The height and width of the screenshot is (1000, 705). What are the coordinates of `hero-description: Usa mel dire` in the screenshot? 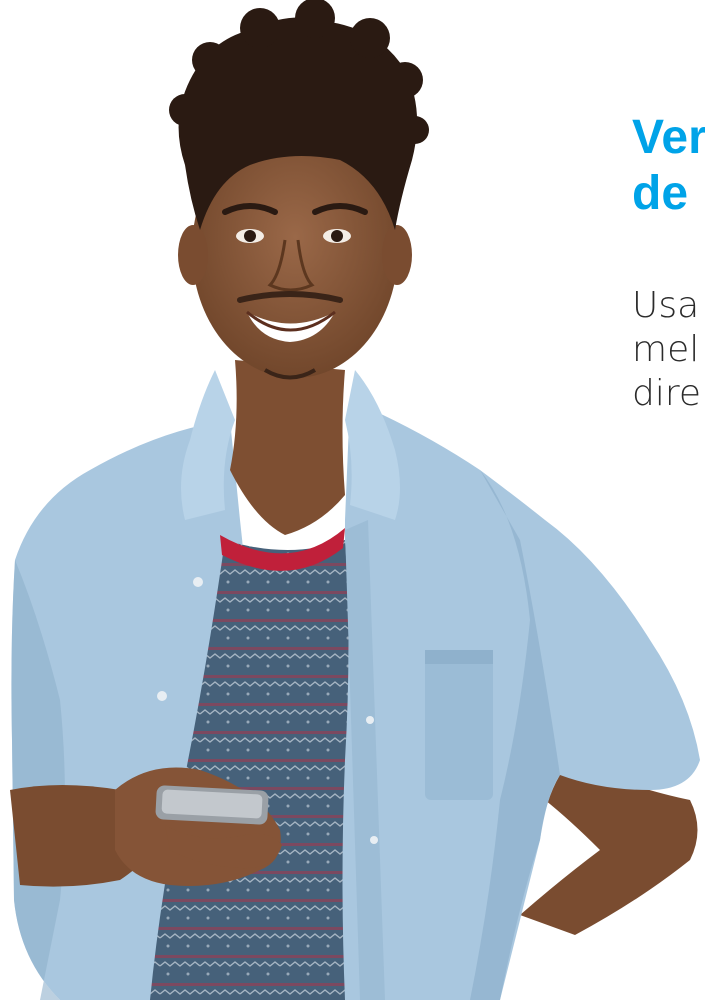 It's located at (666, 350).